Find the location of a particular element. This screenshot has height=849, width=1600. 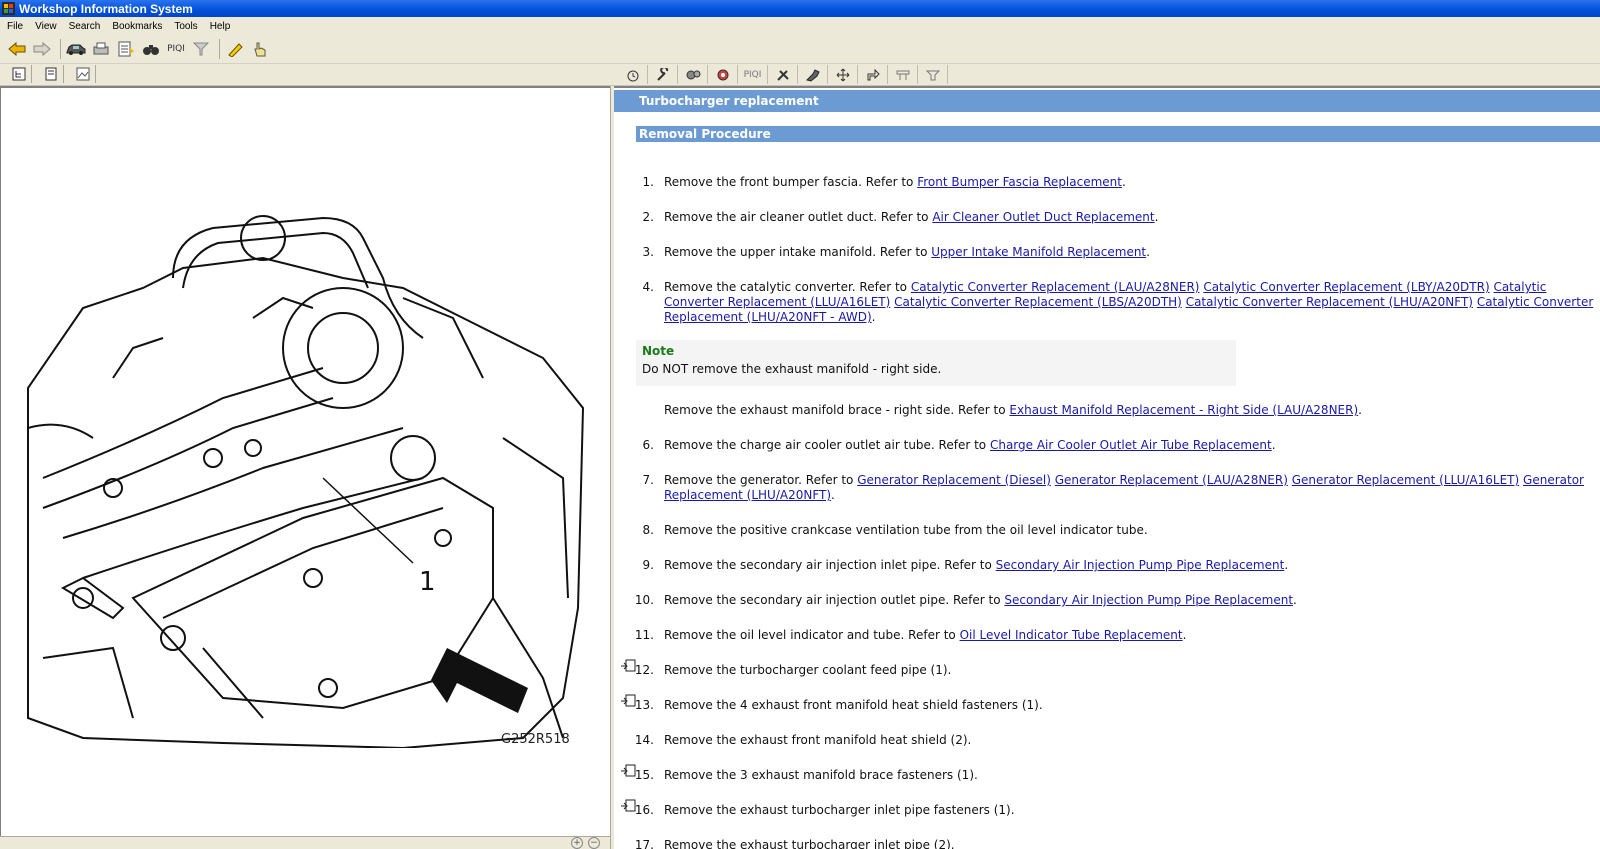

back-arrow-icon is located at coordinates (17, 49).